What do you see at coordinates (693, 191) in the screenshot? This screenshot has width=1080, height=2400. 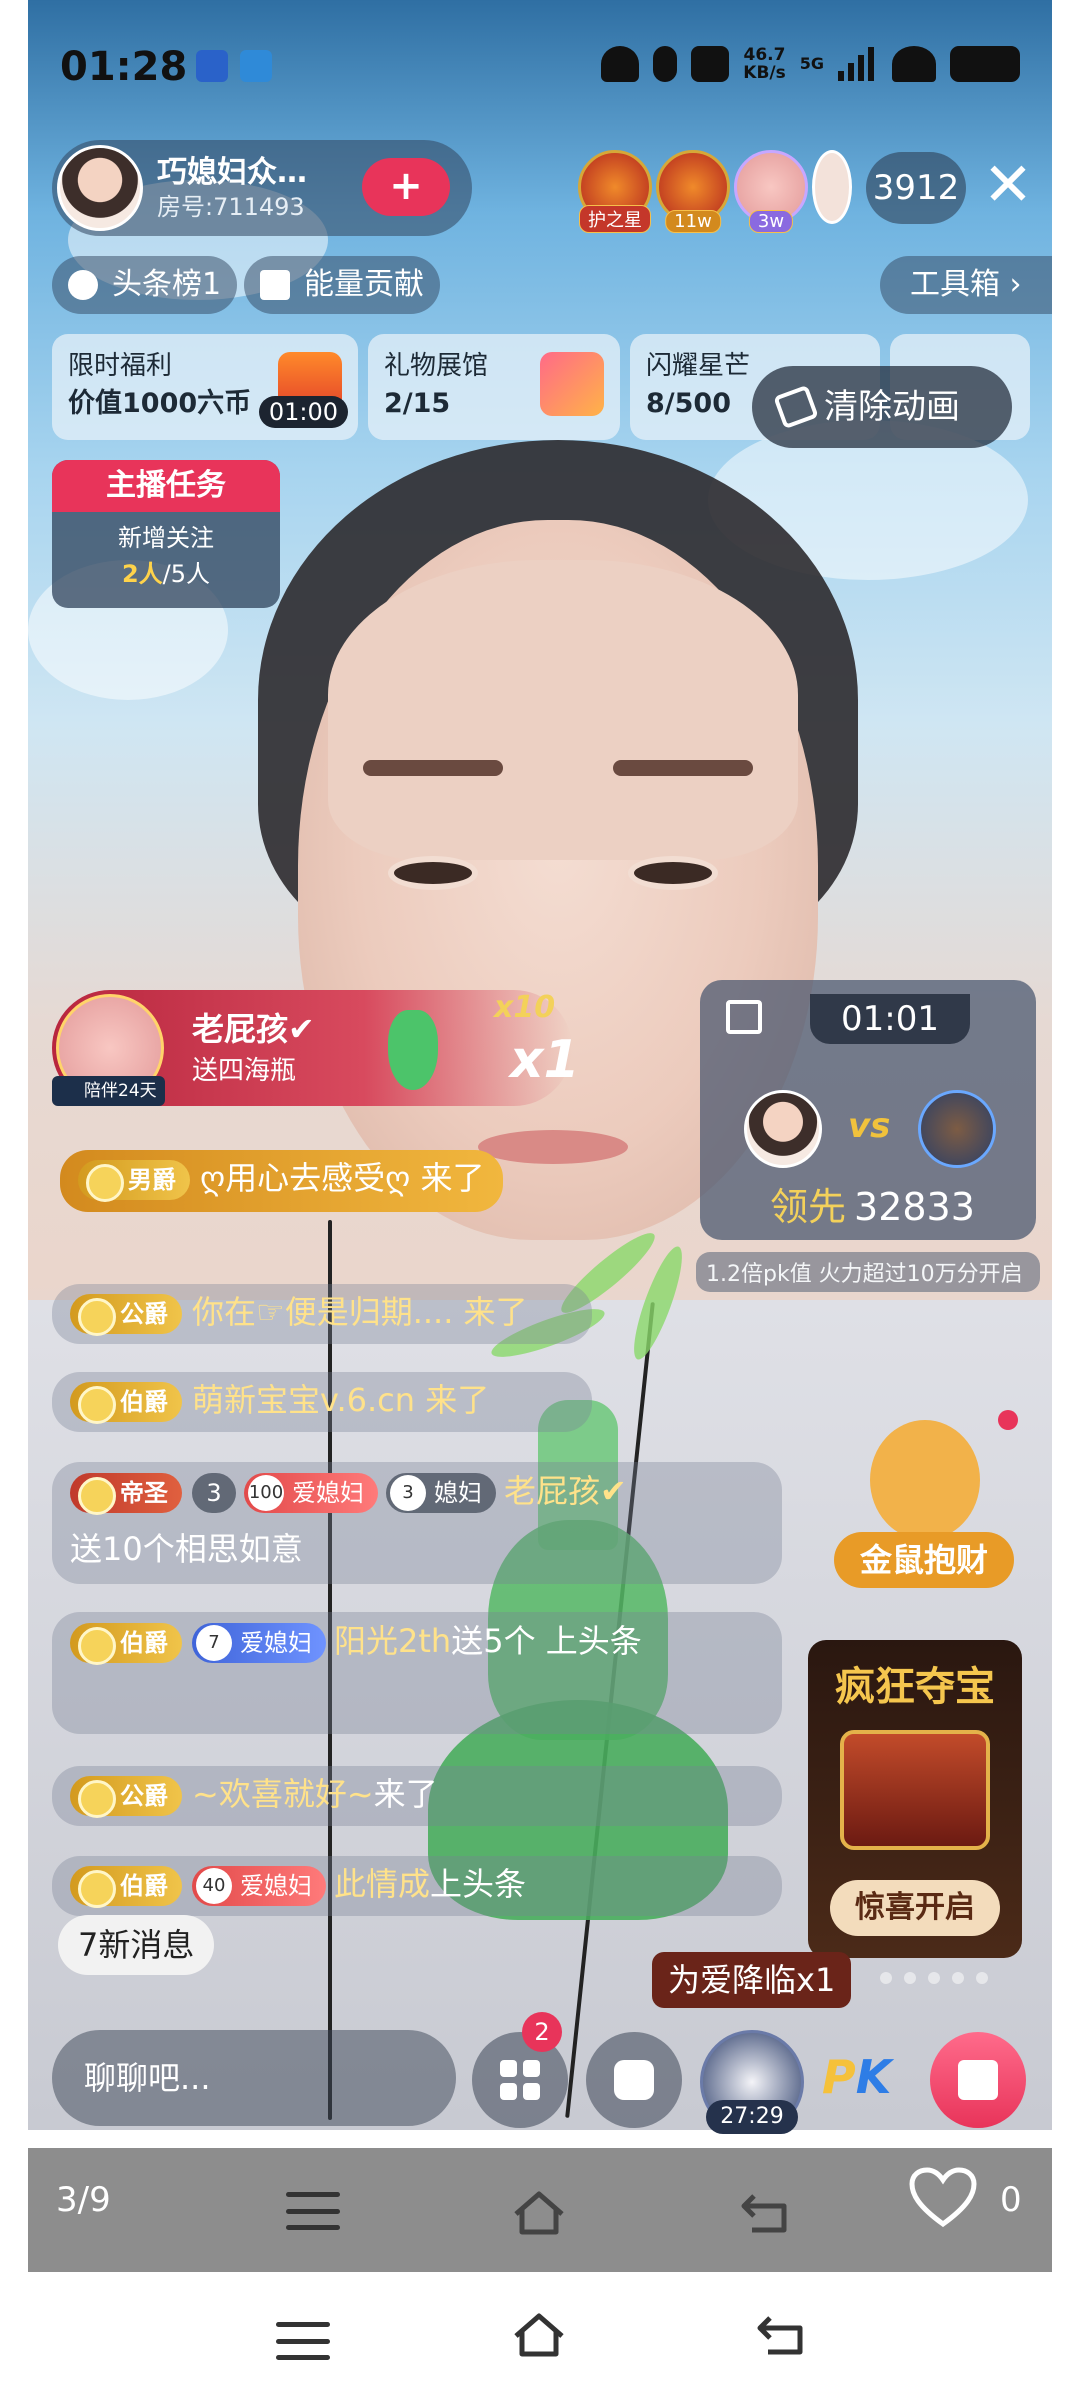 I see `viewer-avatar: 11w` at bounding box center [693, 191].